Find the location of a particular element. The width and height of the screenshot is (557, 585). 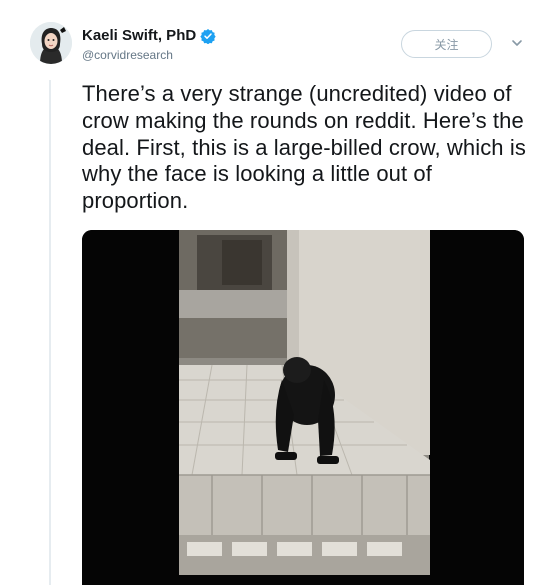

author-handle: @corvidresearch is located at coordinates (127, 55).